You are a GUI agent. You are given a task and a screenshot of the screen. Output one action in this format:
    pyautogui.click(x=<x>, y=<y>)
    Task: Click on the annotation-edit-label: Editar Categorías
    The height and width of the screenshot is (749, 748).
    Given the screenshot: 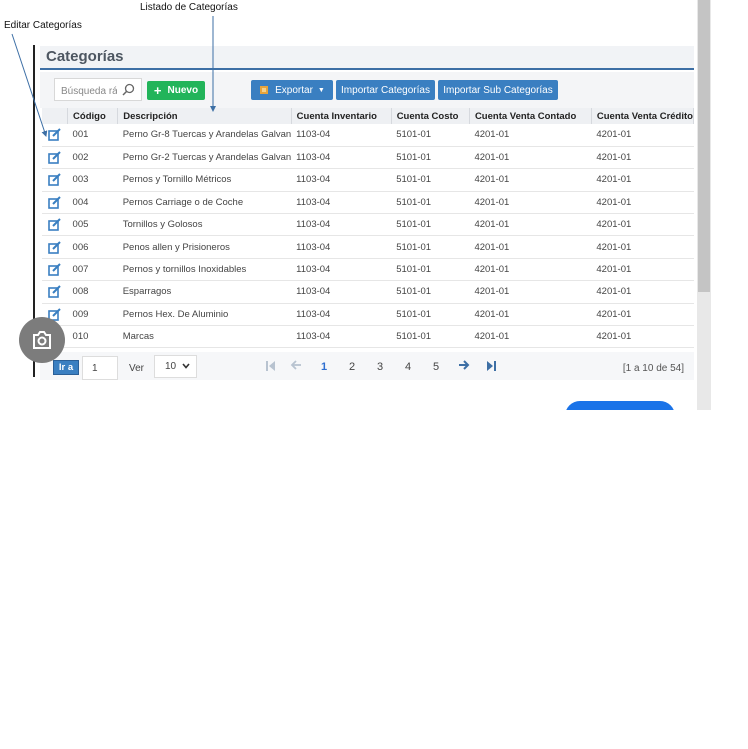 What is the action you would take?
    pyautogui.click(x=43, y=25)
    